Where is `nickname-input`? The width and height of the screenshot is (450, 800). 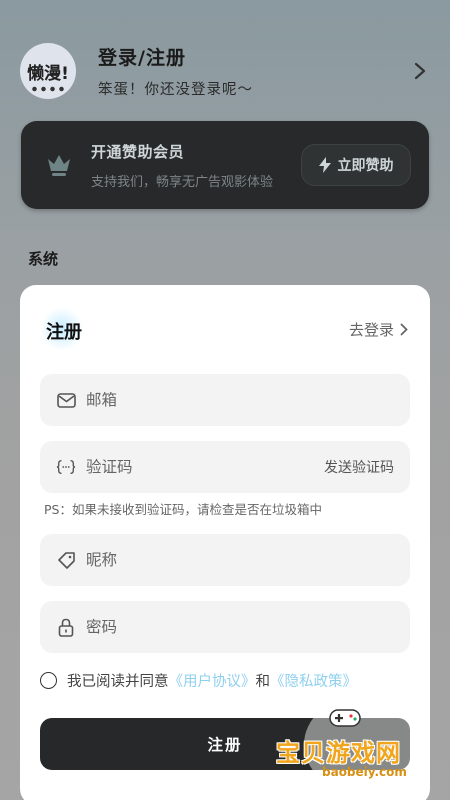 nickname-input is located at coordinates (240, 560).